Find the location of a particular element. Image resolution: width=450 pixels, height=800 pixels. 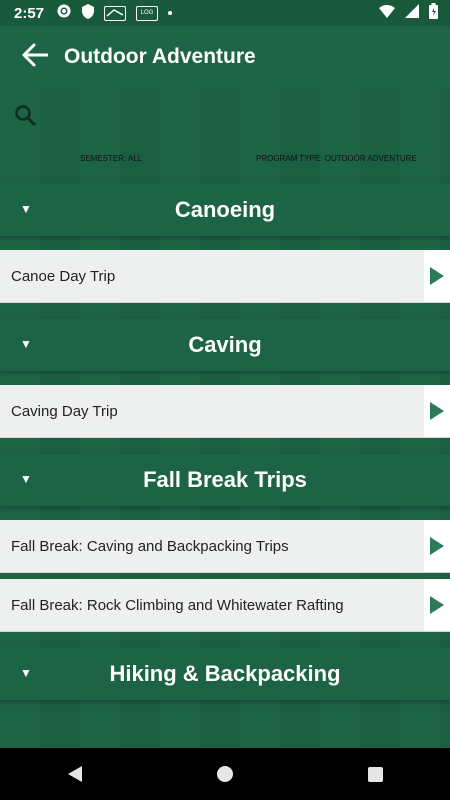

signal-icon is located at coordinates (412, 13).